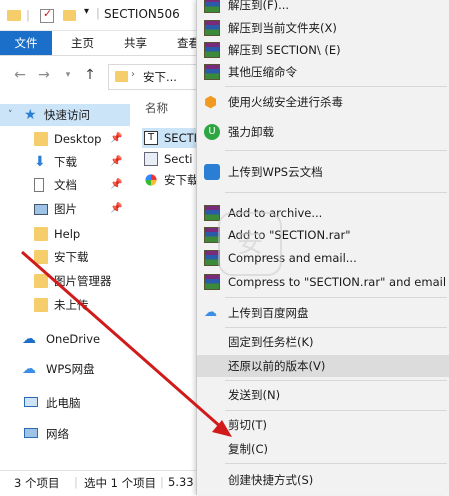  I want to click on menu-item-label: 上传到百度网盘, so click(268, 313).